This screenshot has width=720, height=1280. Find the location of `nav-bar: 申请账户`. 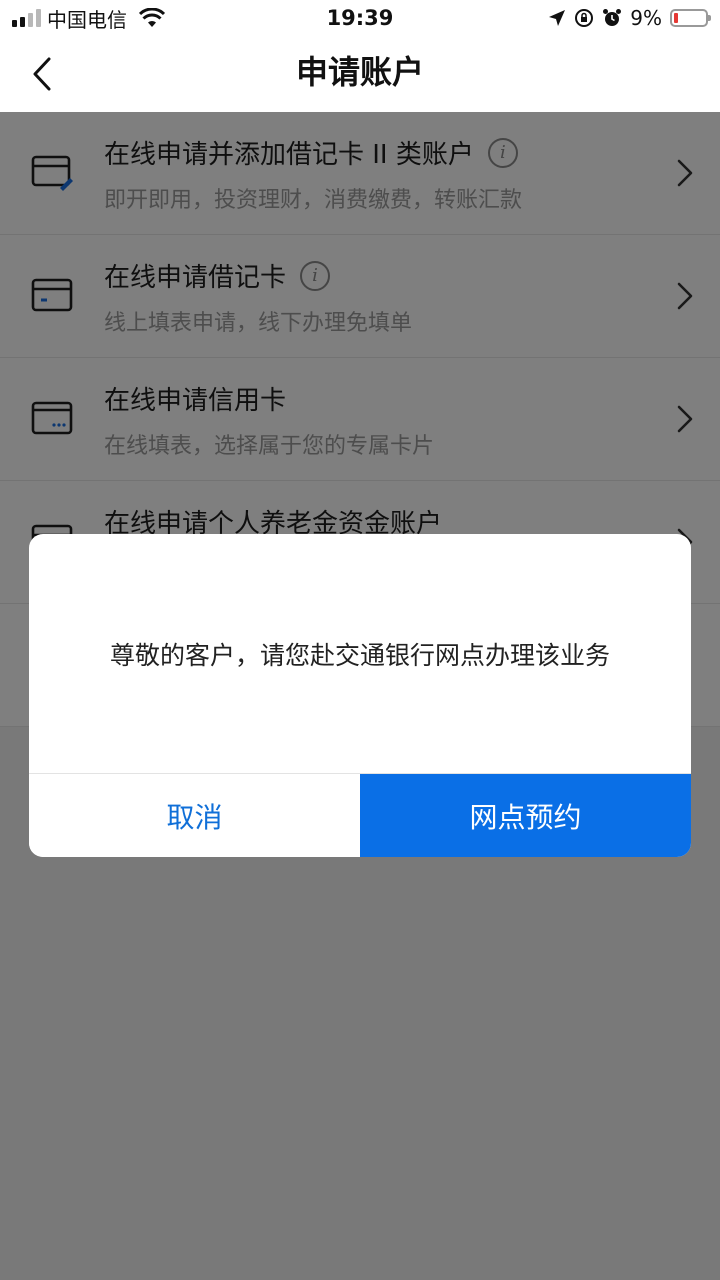

nav-bar: 申请账户 is located at coordinates (360, 74).